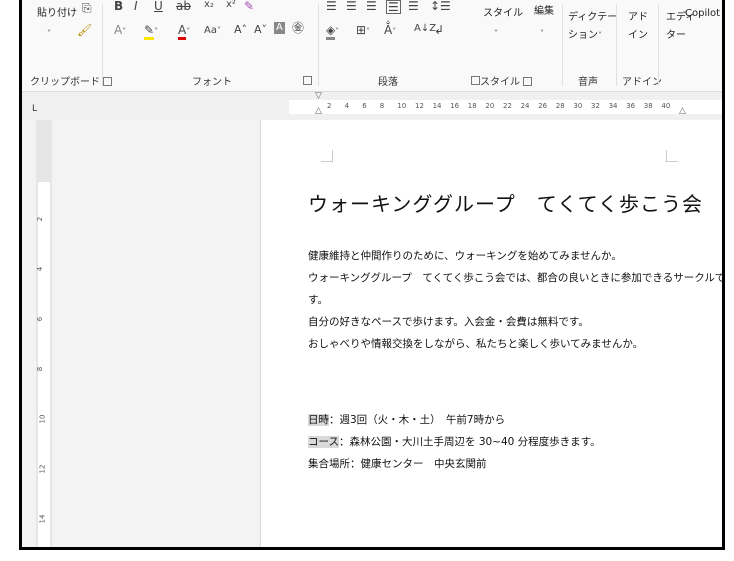  Describe the element at coordinates (505, 202) in the screenshot. I see `document-title: ウォーキンググループ てくてく歩こう会` at that location.